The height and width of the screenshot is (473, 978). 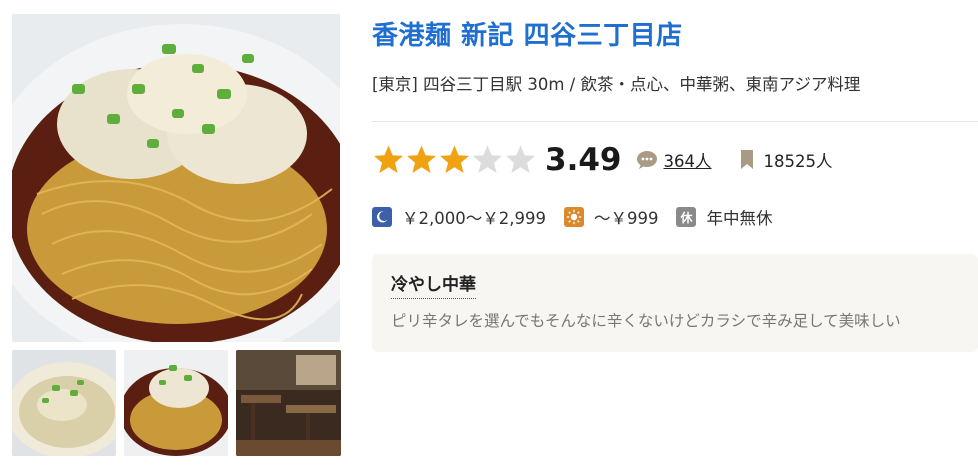 What do you see at coordinates (798, 161) in the screenshot?
I see `save-count: 18525人` at bounding box center [798, 161].